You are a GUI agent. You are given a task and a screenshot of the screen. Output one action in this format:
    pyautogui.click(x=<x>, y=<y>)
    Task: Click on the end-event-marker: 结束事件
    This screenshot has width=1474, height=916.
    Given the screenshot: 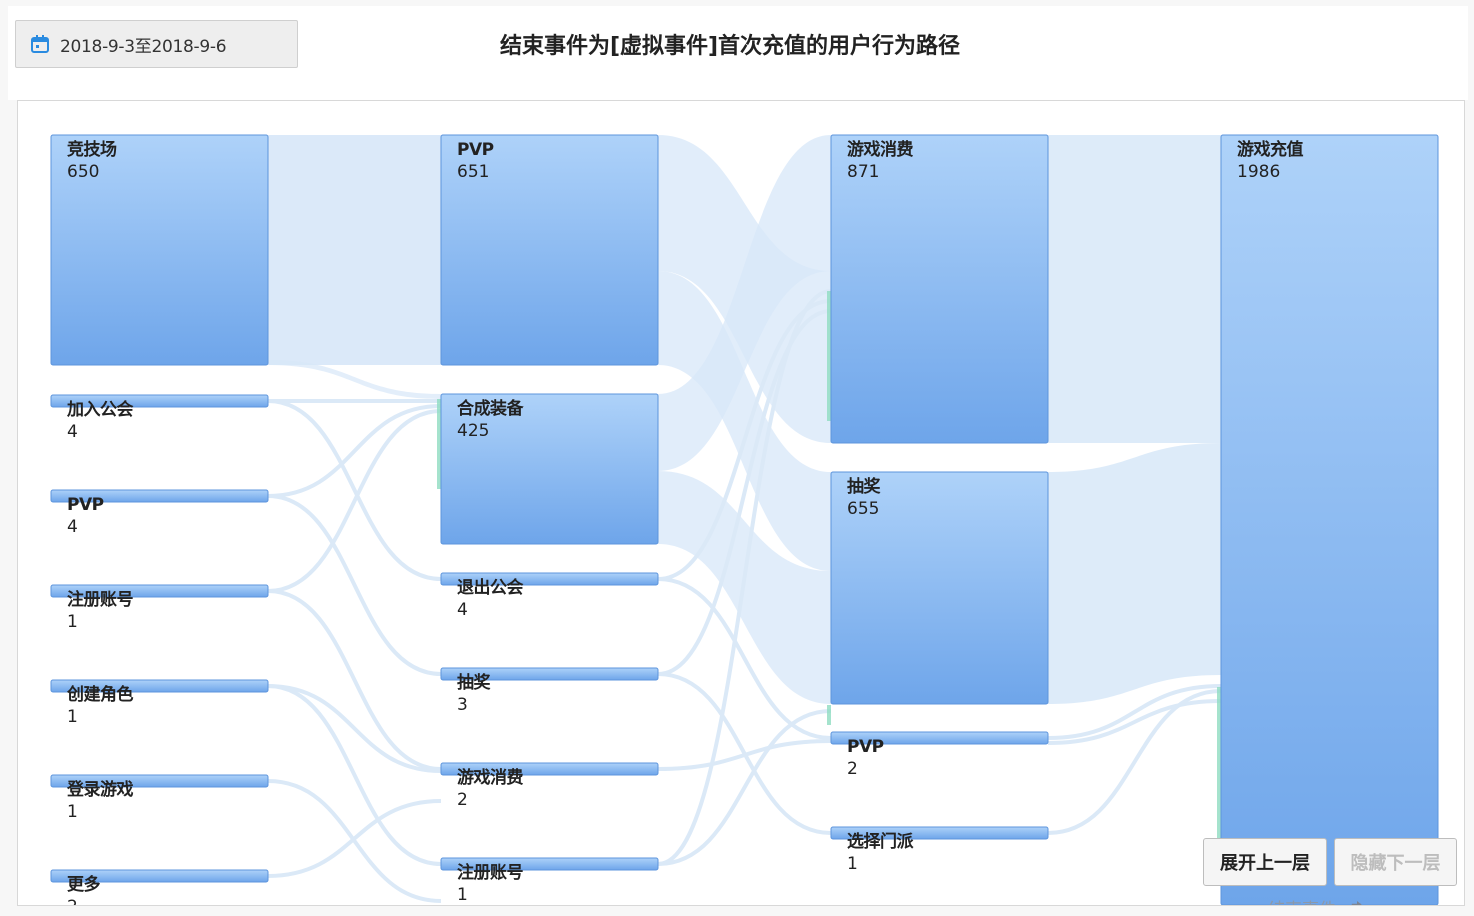 What is the action you would take?
    pyautogui.click(x=1316, y=900)
    